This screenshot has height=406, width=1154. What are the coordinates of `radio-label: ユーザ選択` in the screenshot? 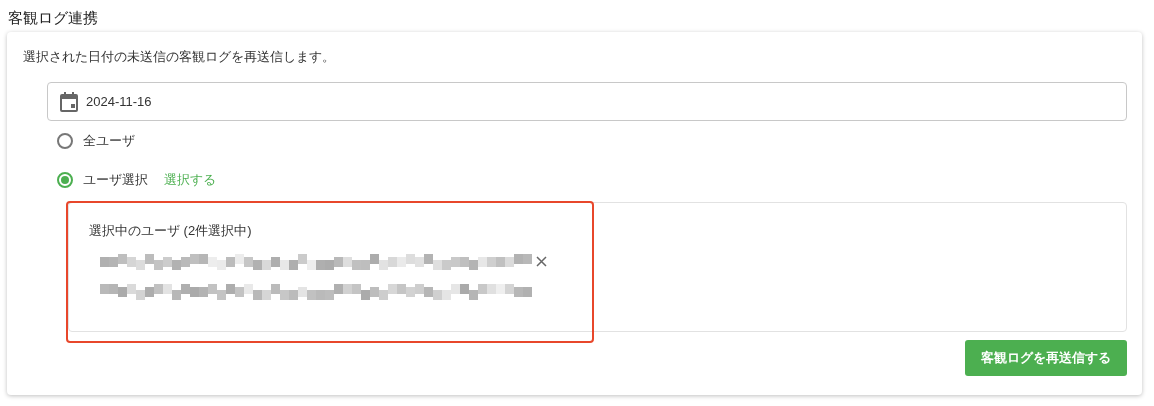 It's located at (115, 179).